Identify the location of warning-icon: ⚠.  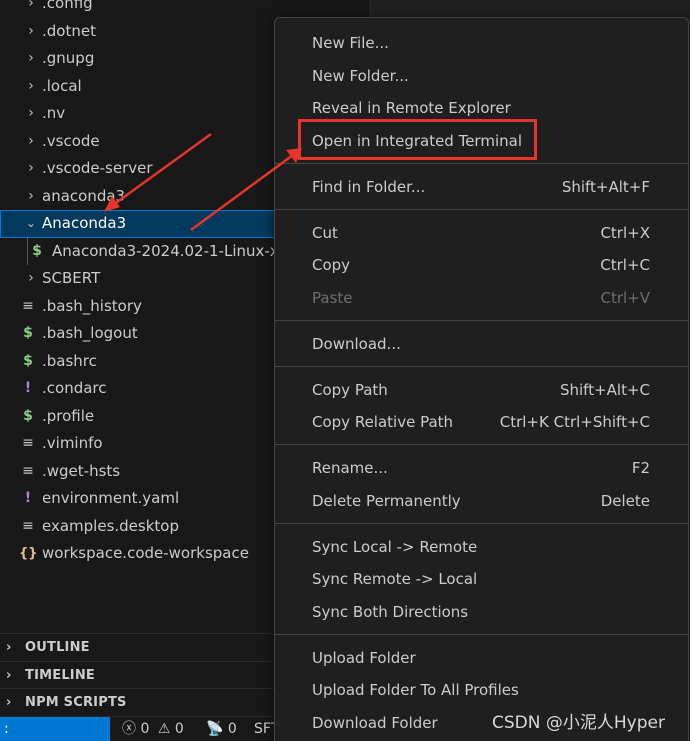
(164, 729).